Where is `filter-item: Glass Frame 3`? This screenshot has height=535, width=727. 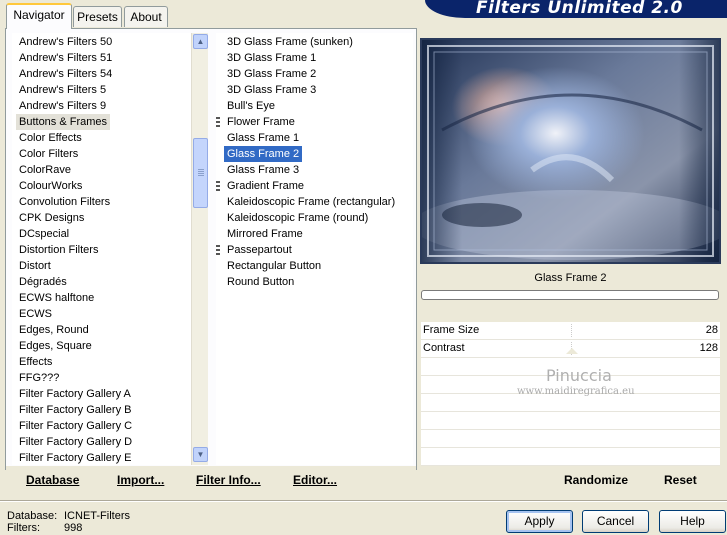 filter-item: Glass Frame 3 is located at coordinates (263, 170).